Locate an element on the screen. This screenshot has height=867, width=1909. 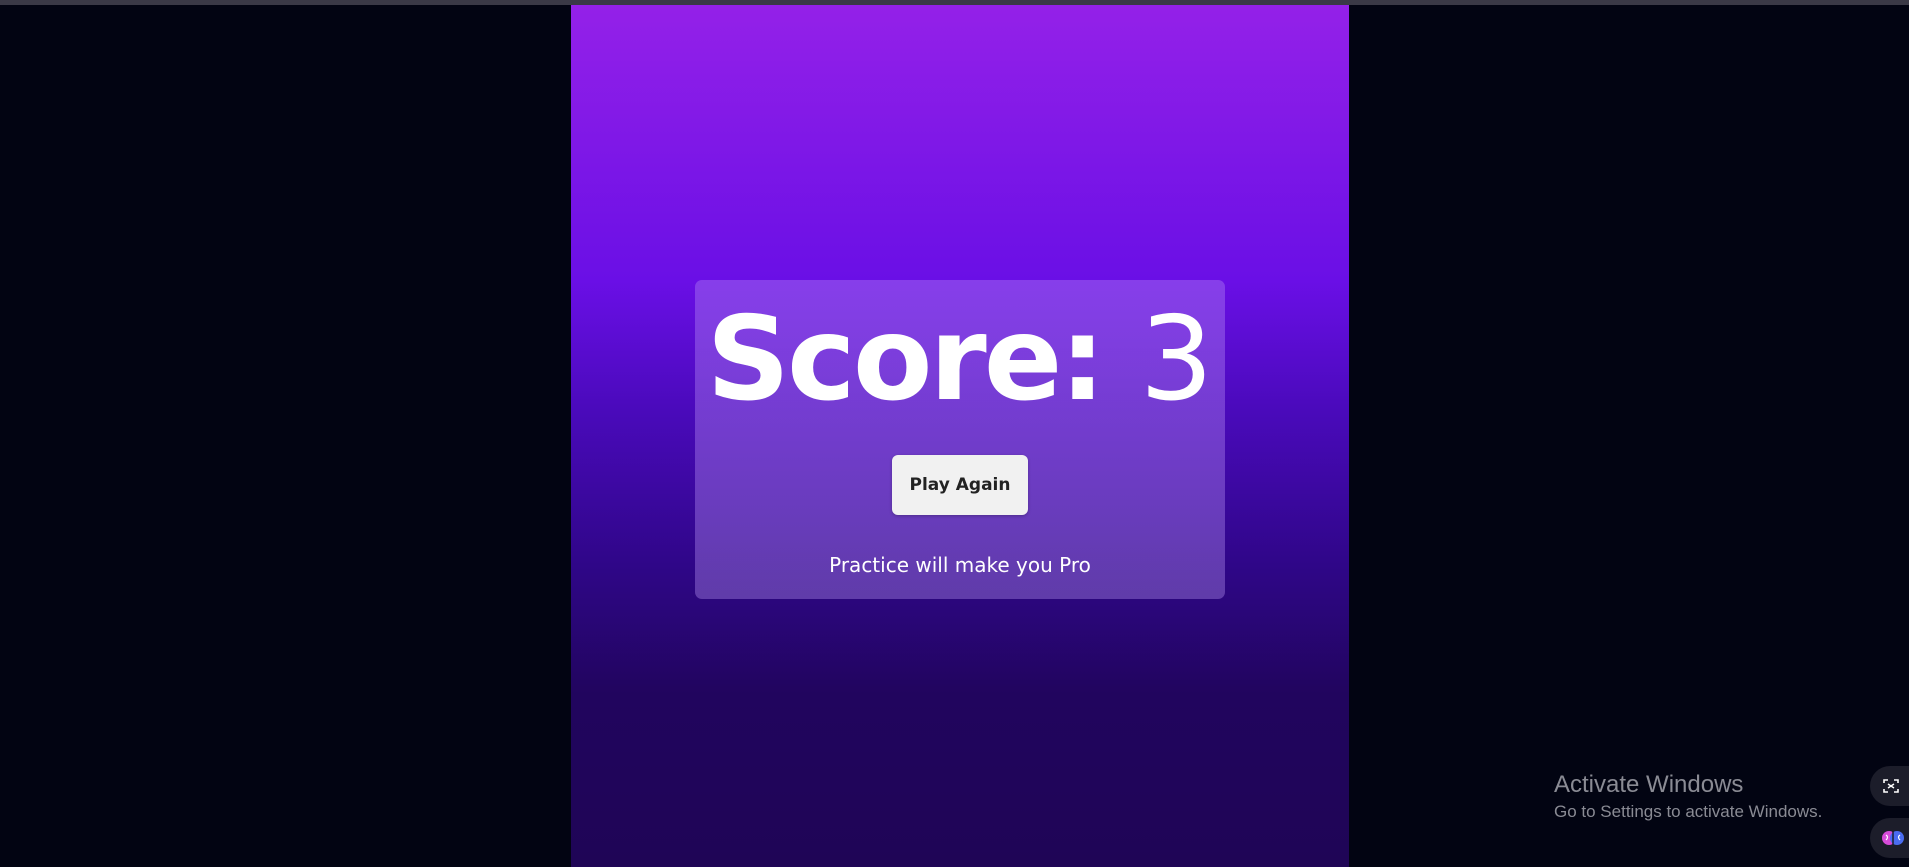
watermark-title: Activate Windows is located at coordinates (1649, 784).